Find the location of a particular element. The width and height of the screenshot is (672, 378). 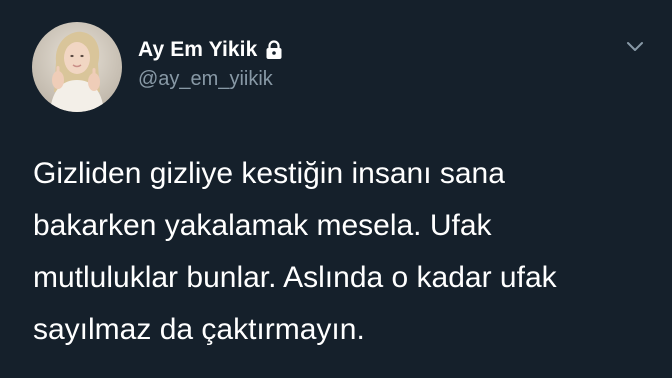

profile-photo-icon is located at coordinates (77, 67).